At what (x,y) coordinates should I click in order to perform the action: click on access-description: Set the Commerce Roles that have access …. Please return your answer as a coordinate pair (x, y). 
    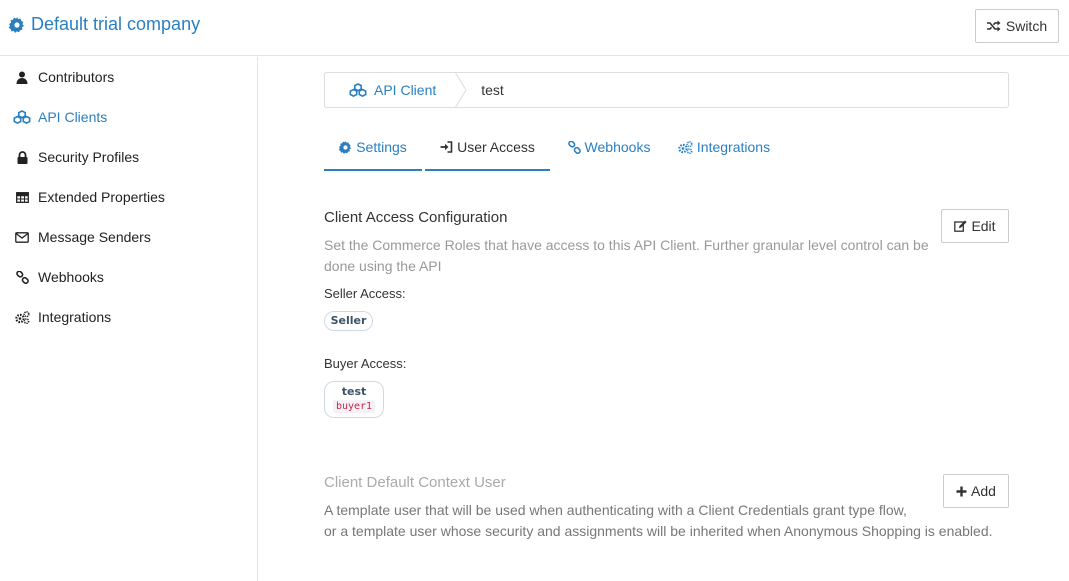
    Looking at the image, I should click on (626, 256).